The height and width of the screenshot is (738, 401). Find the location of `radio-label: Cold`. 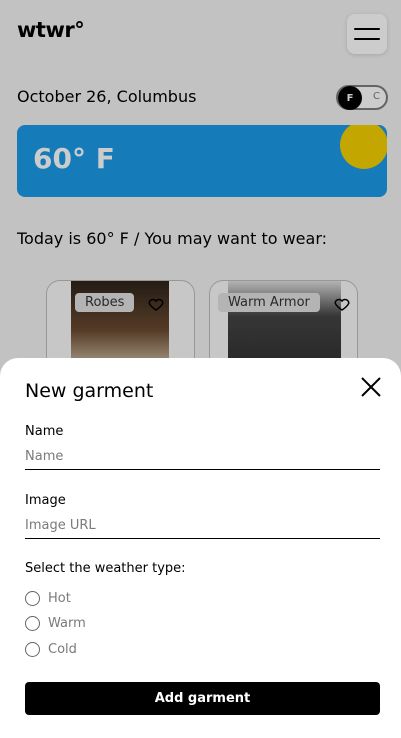

radio-label: Cold is located at coordinates (62, 649).